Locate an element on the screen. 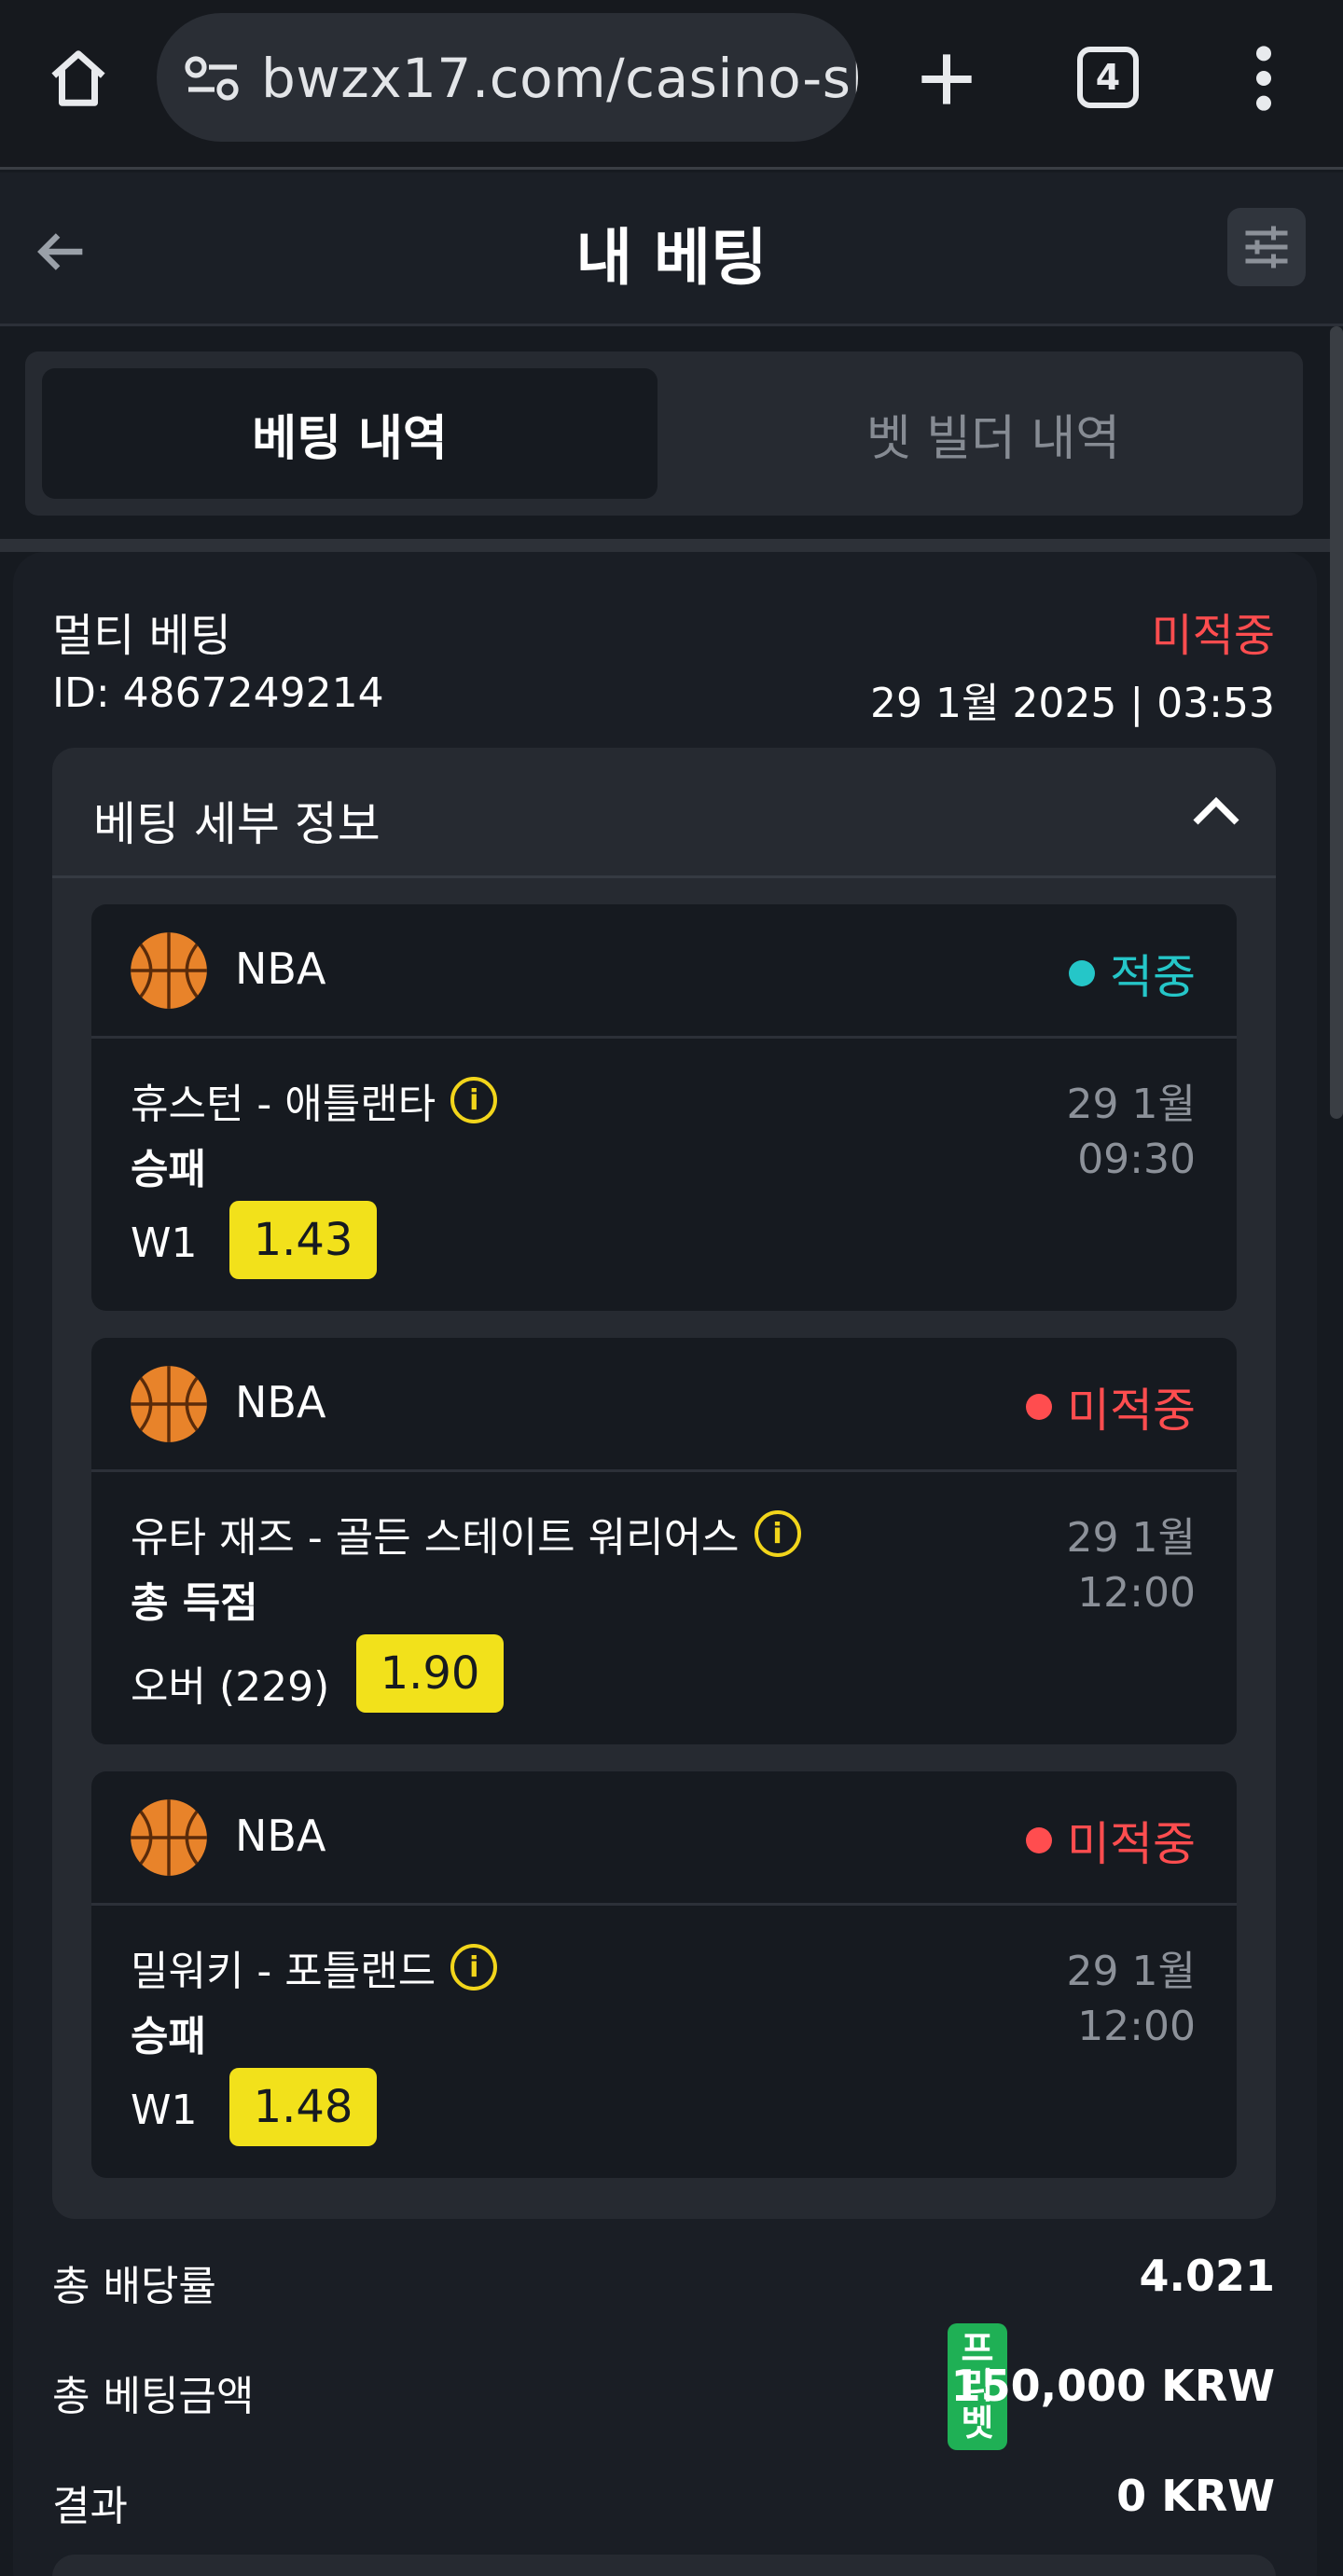 The height and width of the screenshot is (2576, 1343). url-bar: bwzx17.com/casino-slot is located at coordinates (508, 77).